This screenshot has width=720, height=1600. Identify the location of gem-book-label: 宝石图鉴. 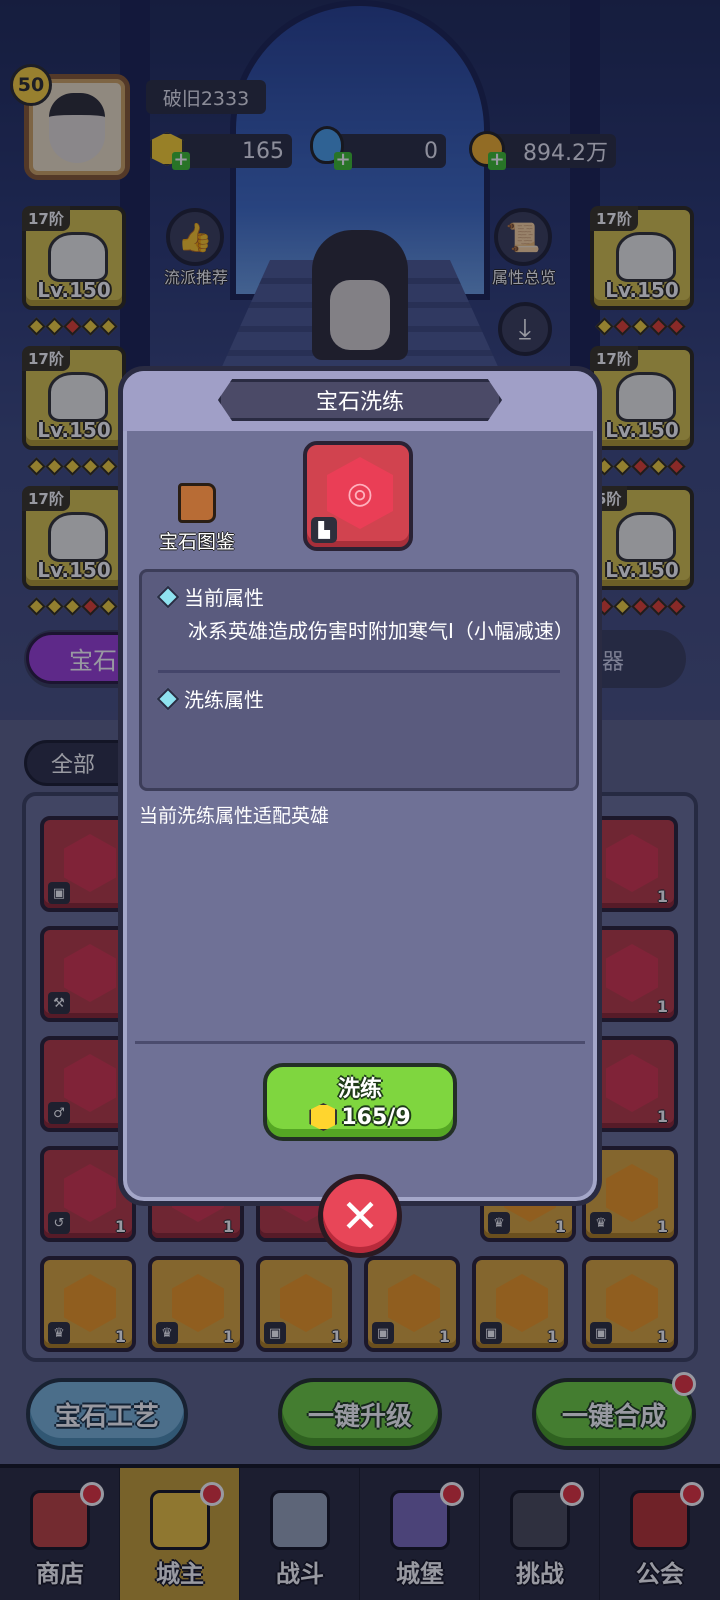
(196, 542).